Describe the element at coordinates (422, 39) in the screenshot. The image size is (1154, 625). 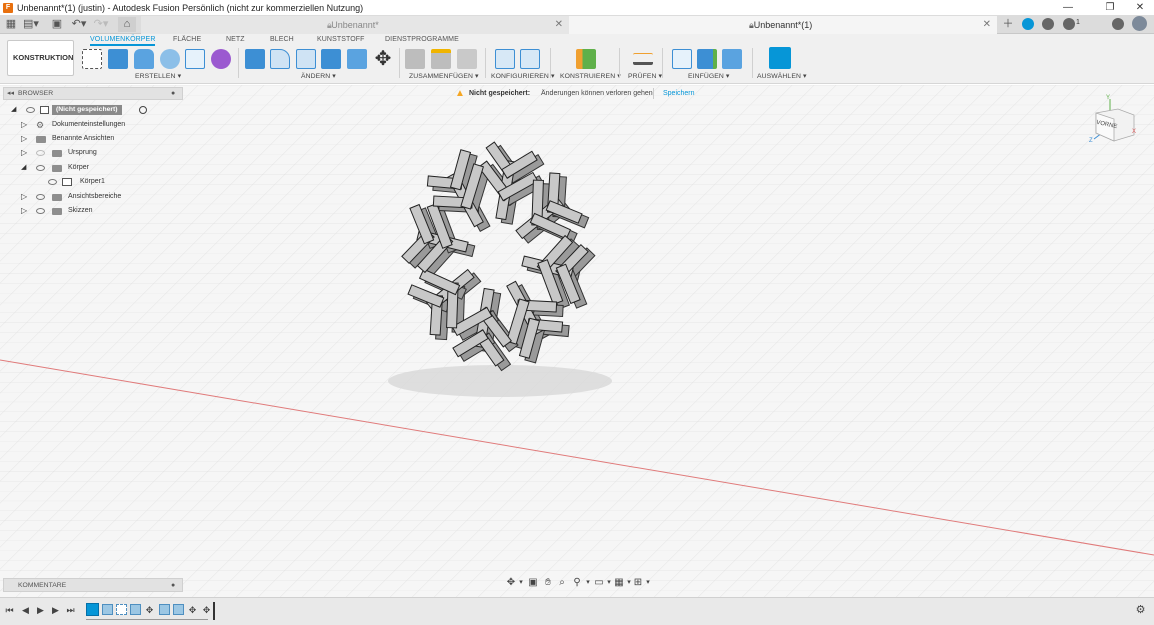
I see `tab-dienstprogramme: DIENSTPROGRAMME` at that location.